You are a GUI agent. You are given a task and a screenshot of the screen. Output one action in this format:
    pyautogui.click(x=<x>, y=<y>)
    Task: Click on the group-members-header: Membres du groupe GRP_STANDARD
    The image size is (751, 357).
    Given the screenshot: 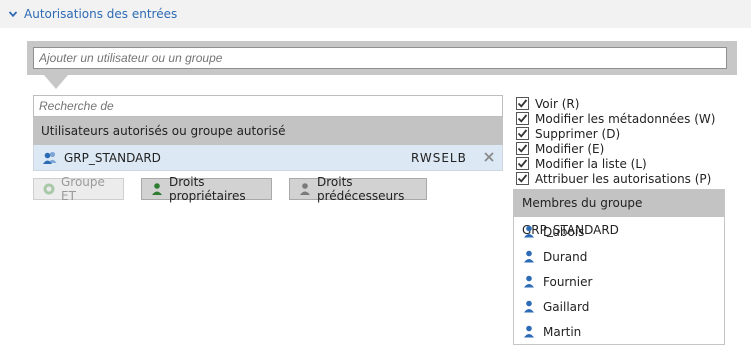 What is the action you would take?
    pyautogui.click(x=619, y=213)
    